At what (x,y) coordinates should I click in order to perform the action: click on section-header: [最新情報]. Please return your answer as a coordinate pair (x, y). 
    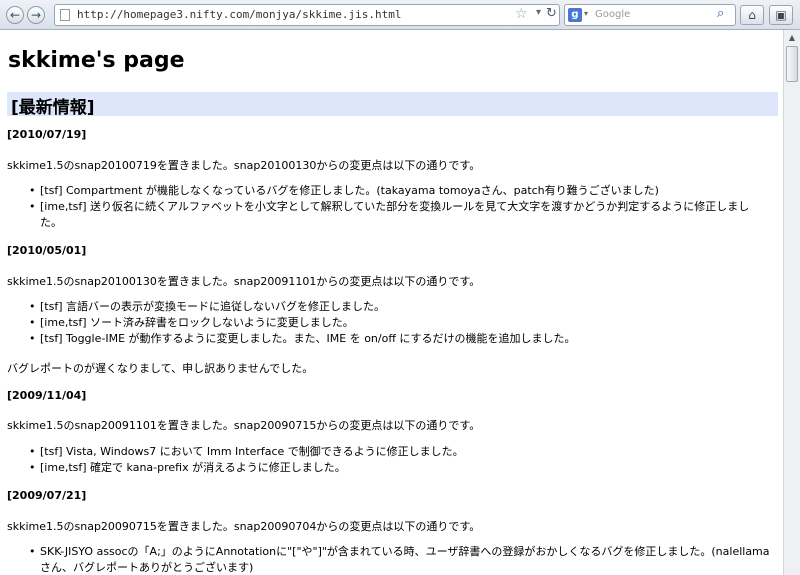
    Looking at the image, I should click on (392, 105).